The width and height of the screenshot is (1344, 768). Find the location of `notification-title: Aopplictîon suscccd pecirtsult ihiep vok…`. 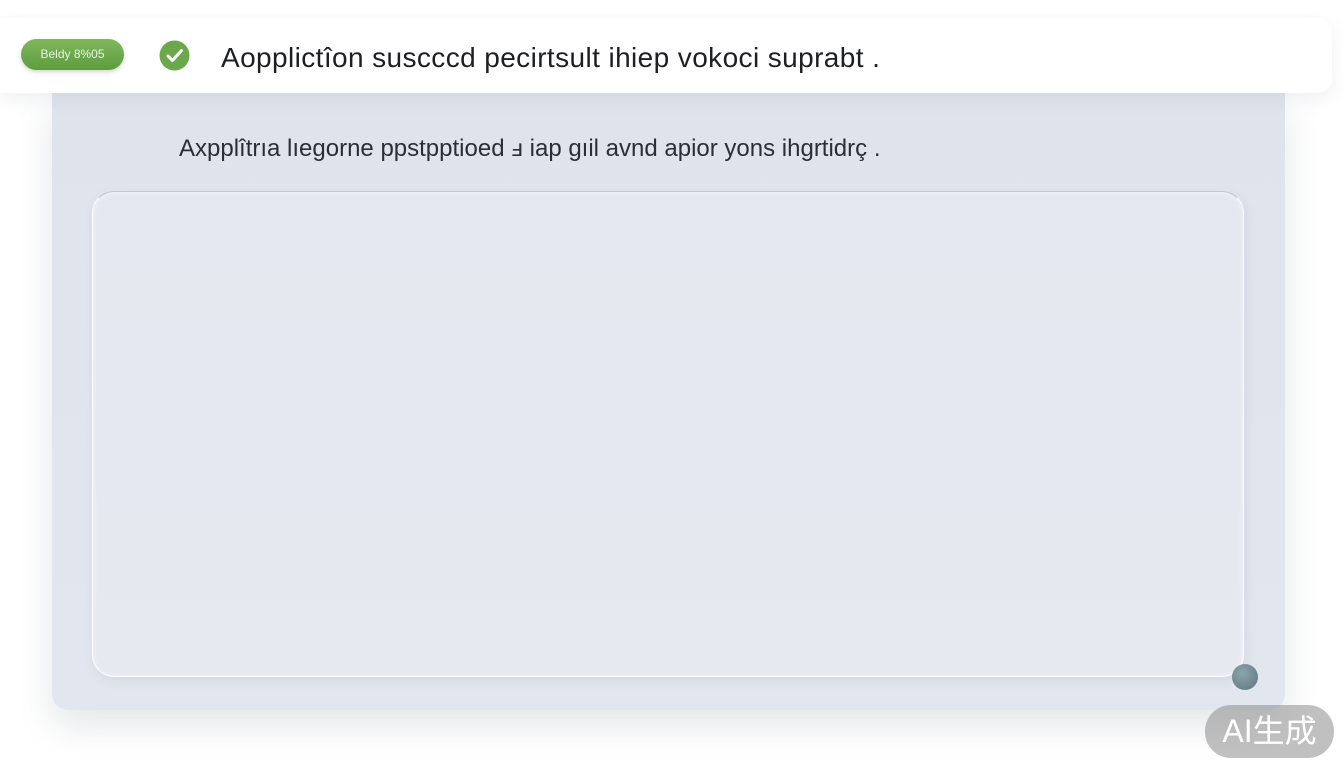

notification-title: Aopplictîon suscccd pecirtsult ihiep vok… is located at coordinates (551, 57).